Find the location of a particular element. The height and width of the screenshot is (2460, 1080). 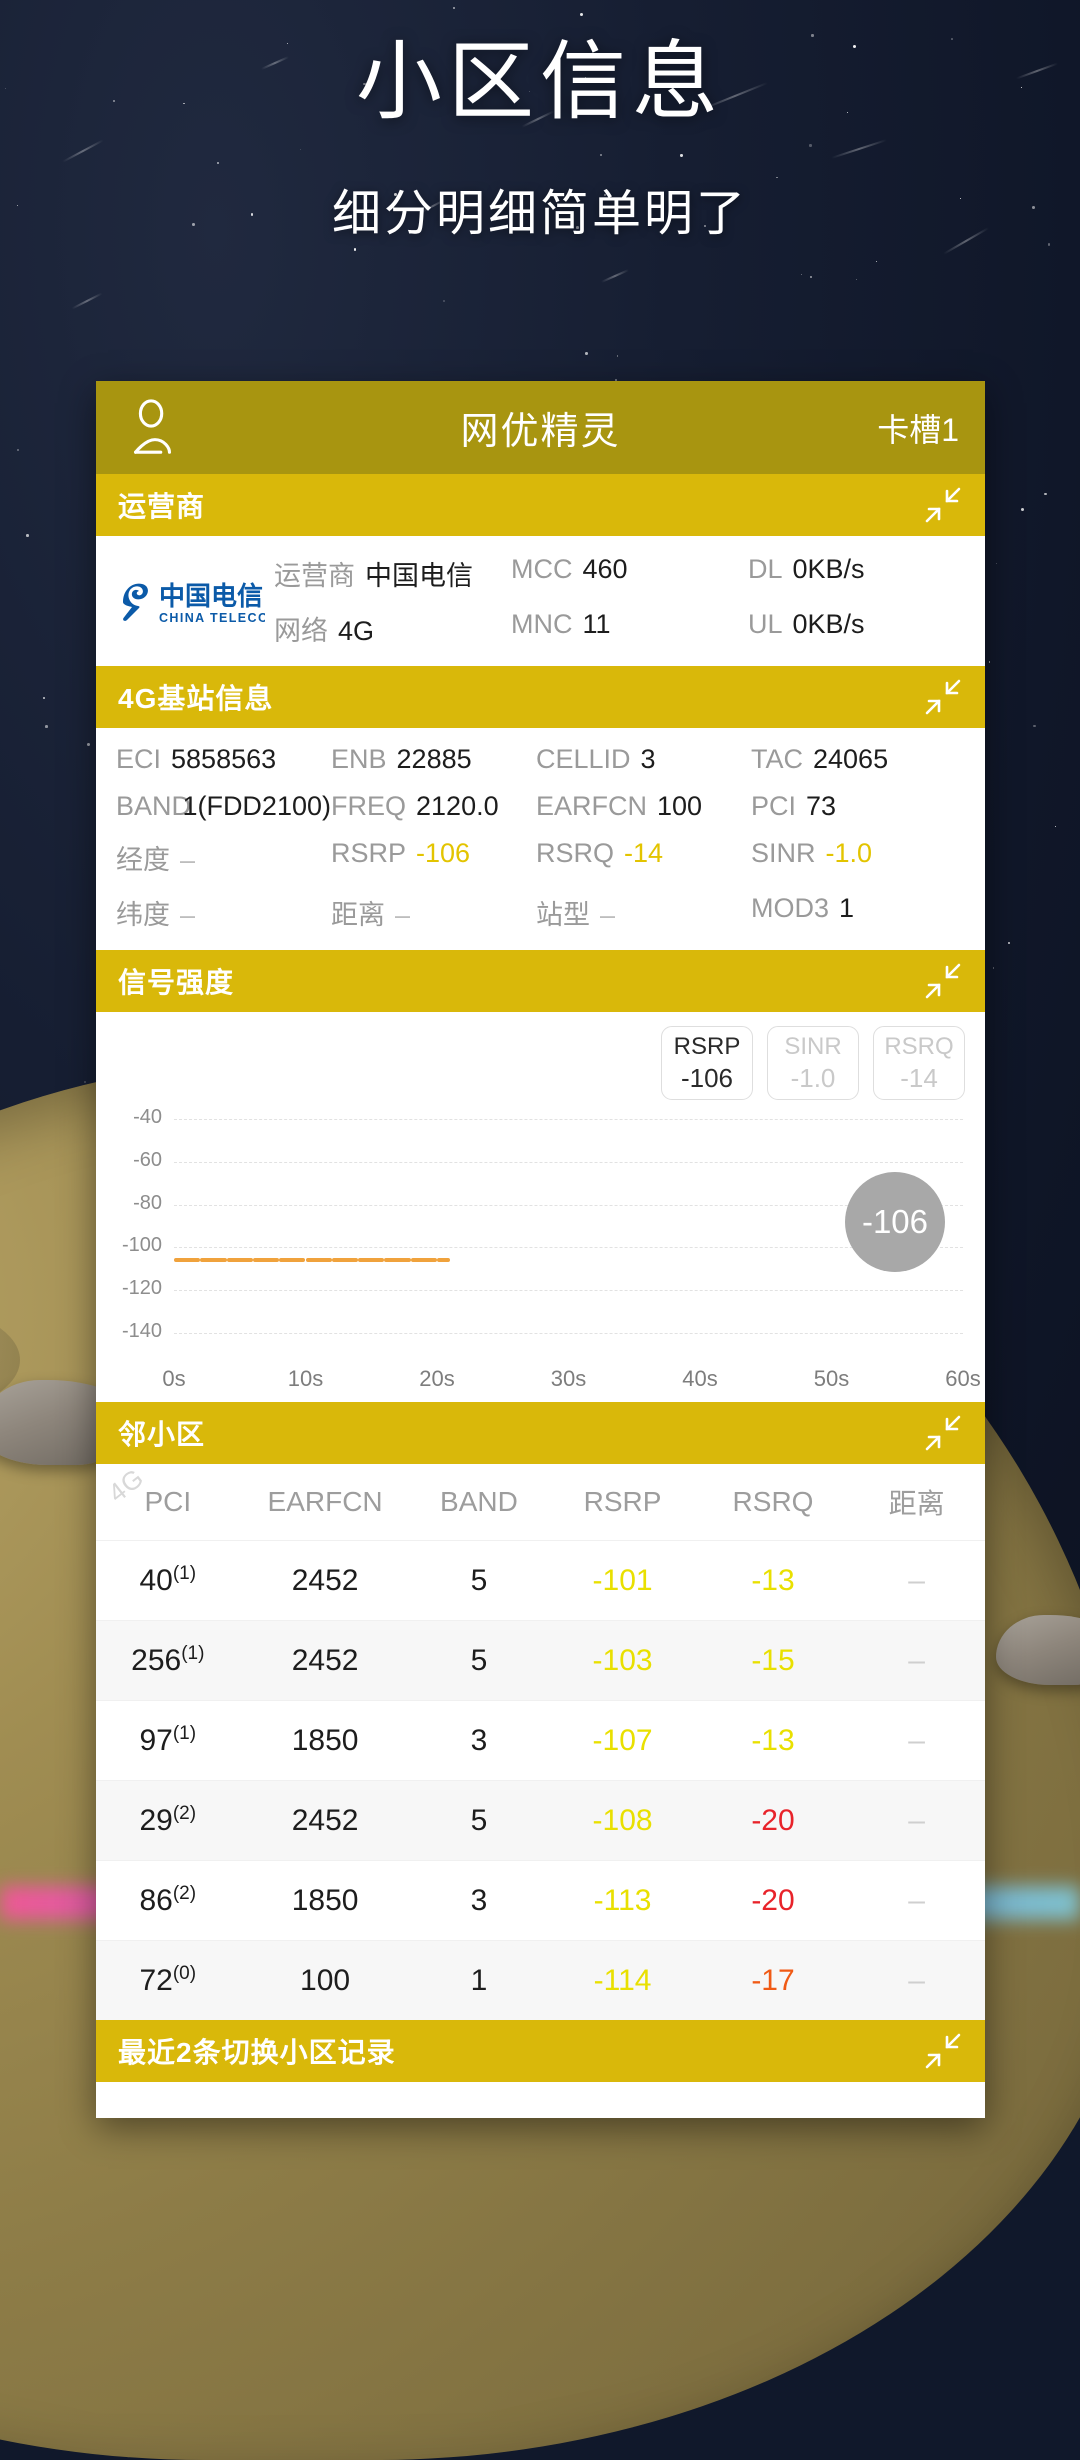

section-title-signal: 信号强度 is located at coordinates (176, 982).